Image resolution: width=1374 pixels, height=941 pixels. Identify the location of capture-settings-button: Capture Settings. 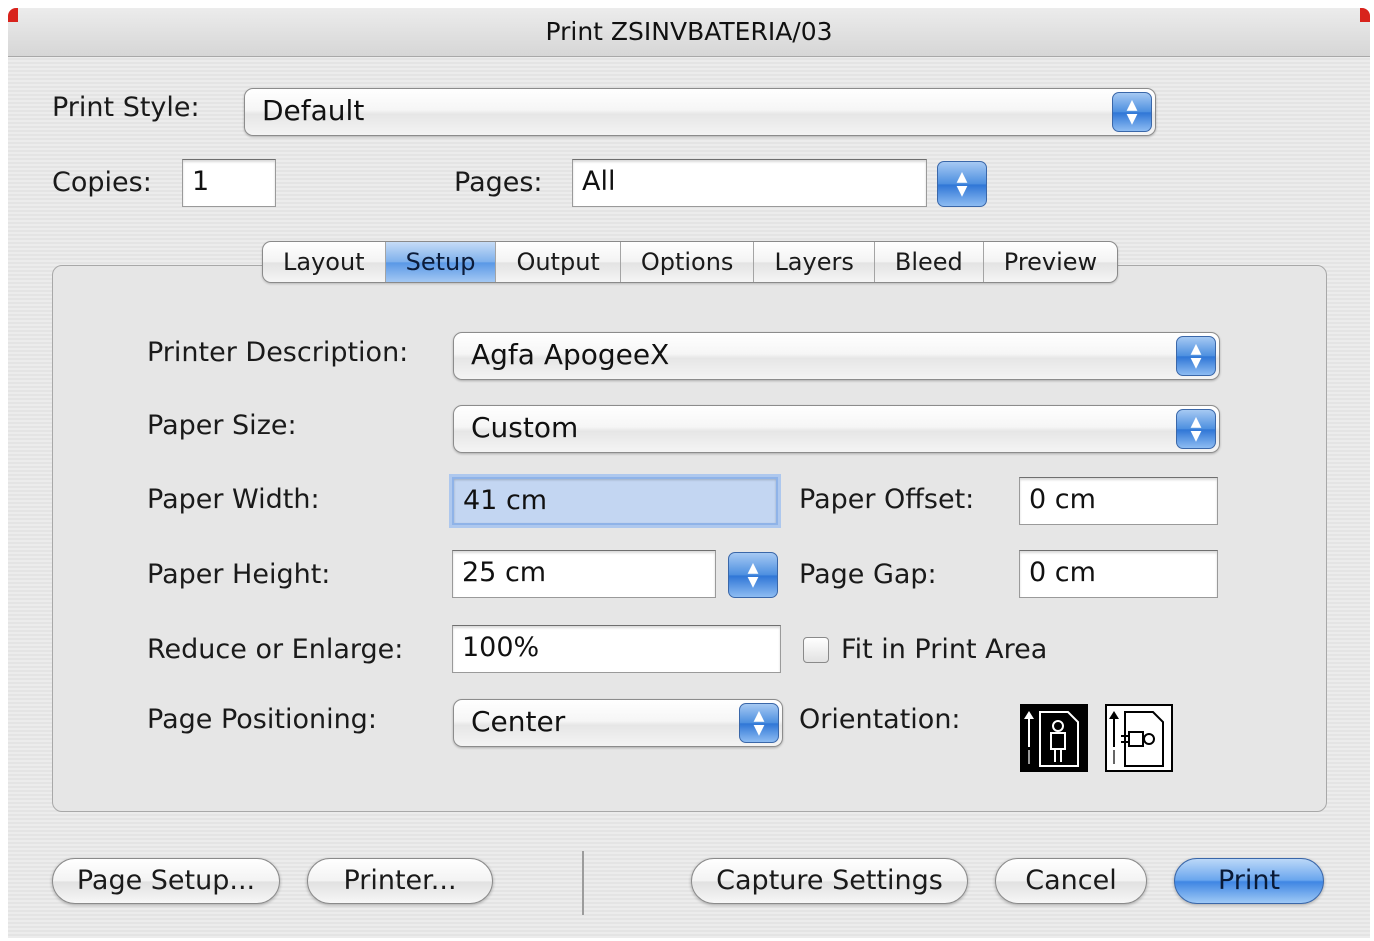
(829, 881).